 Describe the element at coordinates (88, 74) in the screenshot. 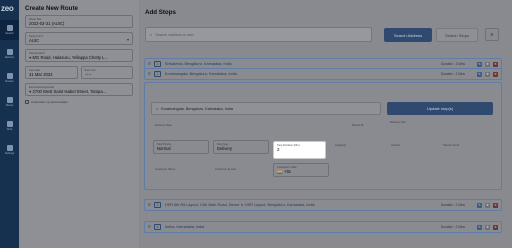

I see `field-value: --:--` at that location.